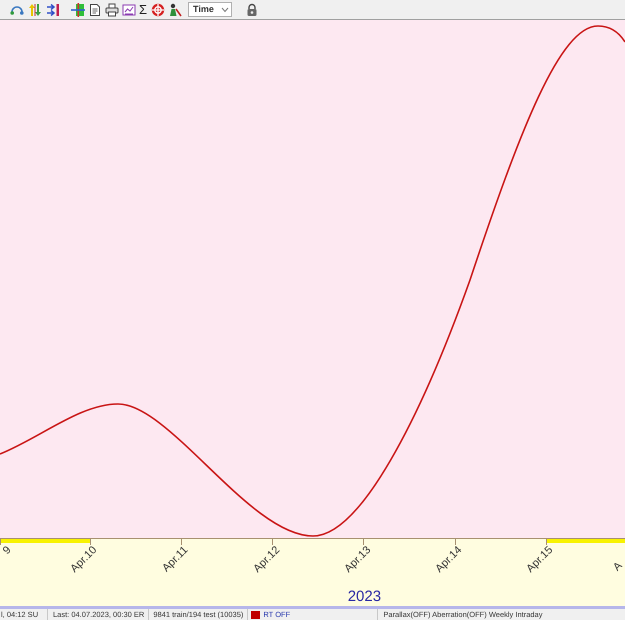 This screenshot has width=625, height=620. I want to click on person-icon, so click(175, 9).